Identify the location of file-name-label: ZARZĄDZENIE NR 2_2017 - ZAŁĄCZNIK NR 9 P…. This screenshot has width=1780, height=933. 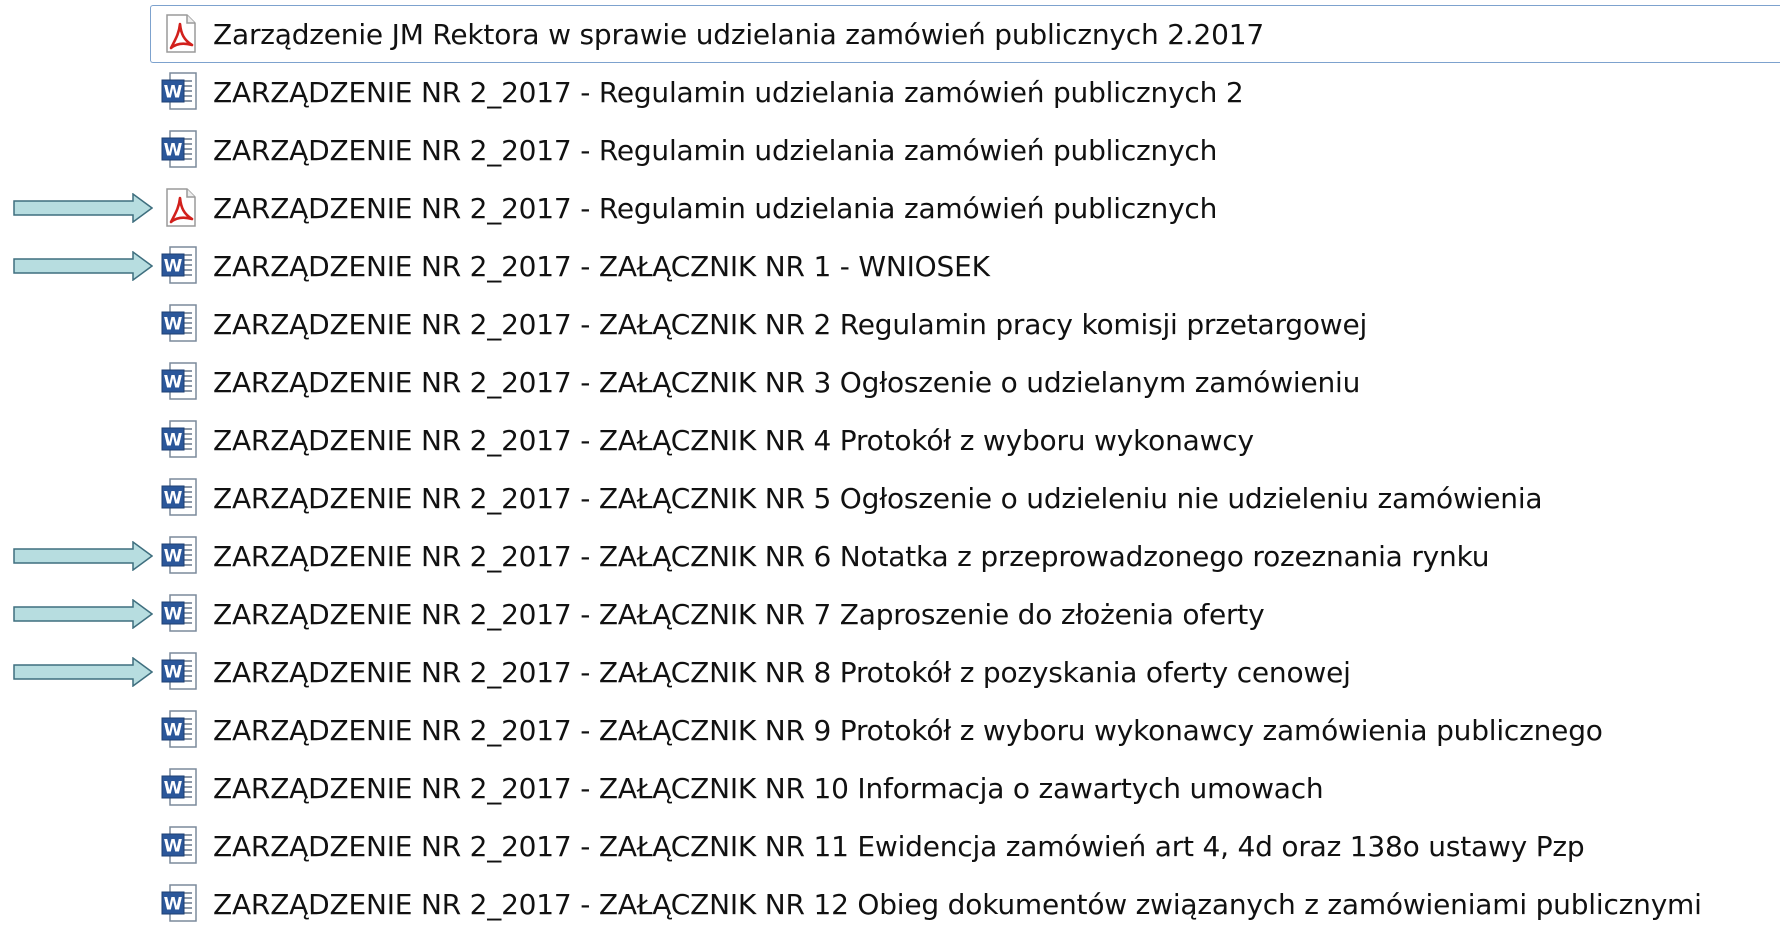
(908, 730).